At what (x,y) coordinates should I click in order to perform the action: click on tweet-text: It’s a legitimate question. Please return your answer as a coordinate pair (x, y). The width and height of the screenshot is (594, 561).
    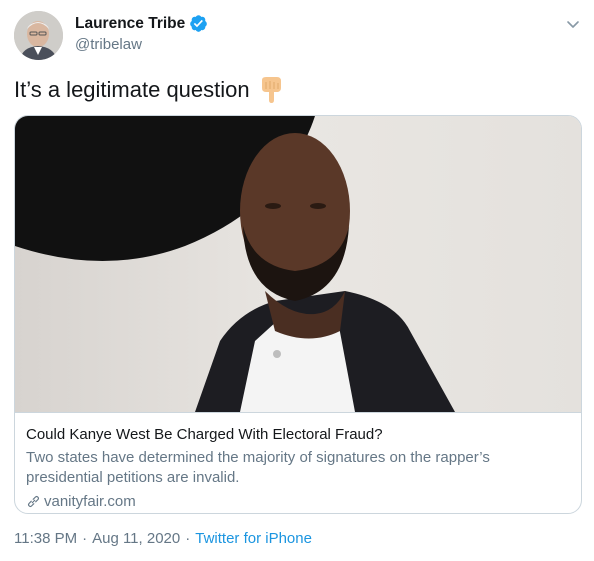
    Looking at the image, I should click on (149, 90).